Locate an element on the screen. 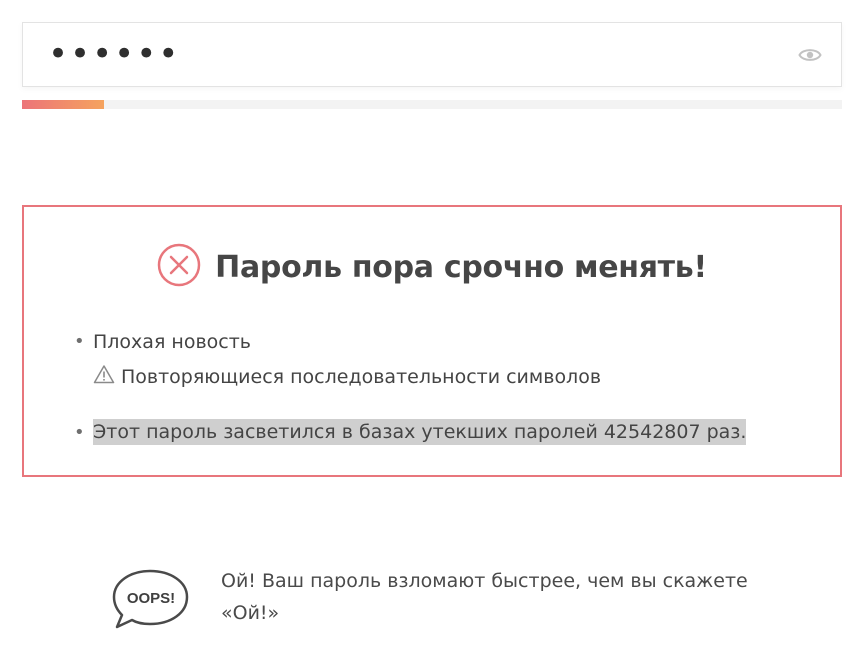  error-circle-x-icon is located at coordinates (179, 267).